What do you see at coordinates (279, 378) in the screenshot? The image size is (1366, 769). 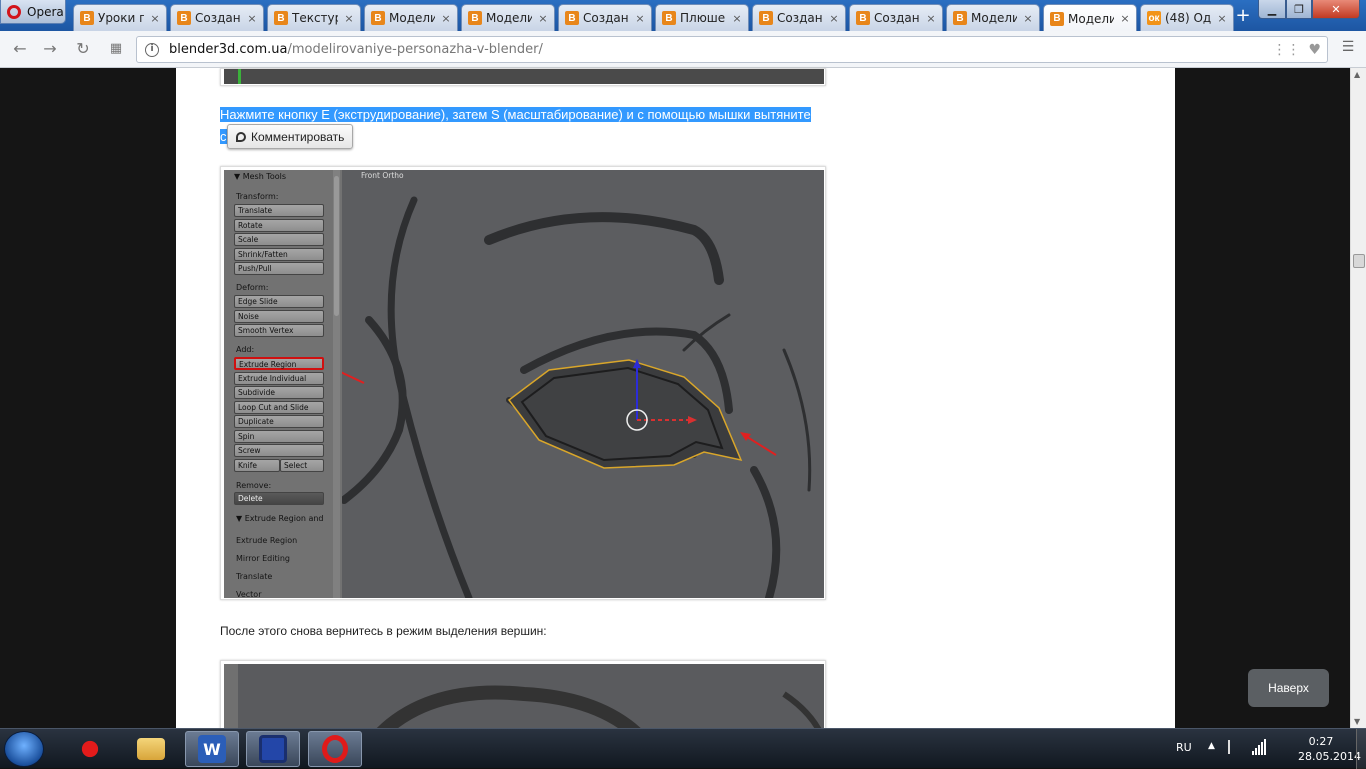 I see `tool-button: Extrude Individual` at bounding box center [279, 378].